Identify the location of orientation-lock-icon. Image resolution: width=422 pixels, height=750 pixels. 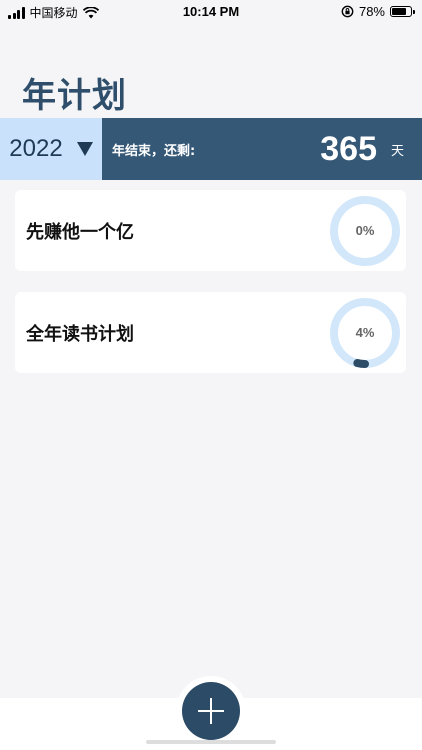
(347, 11).